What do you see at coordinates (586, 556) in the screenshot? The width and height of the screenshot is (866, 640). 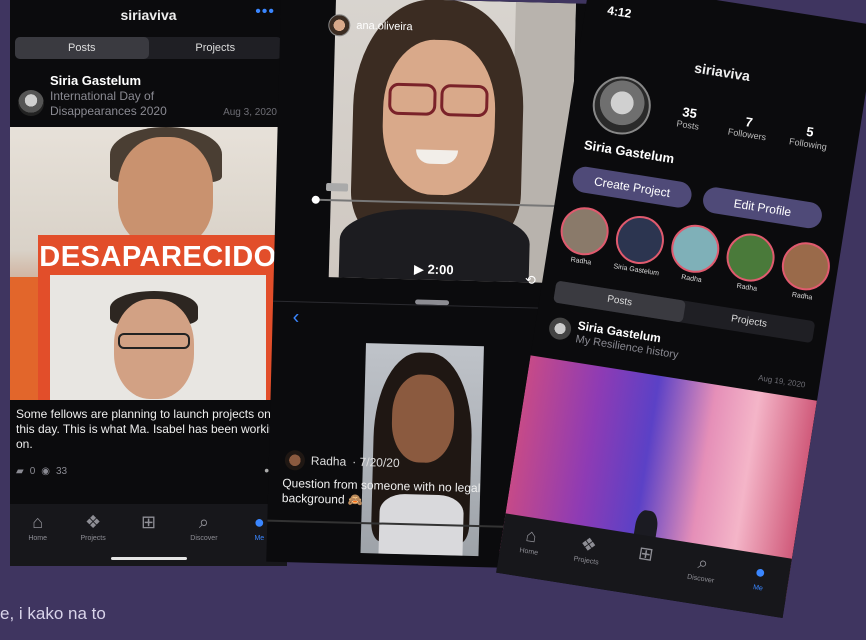 I see `tab-projects-nav: ❖ Projects` at bounding box center [586, 556].